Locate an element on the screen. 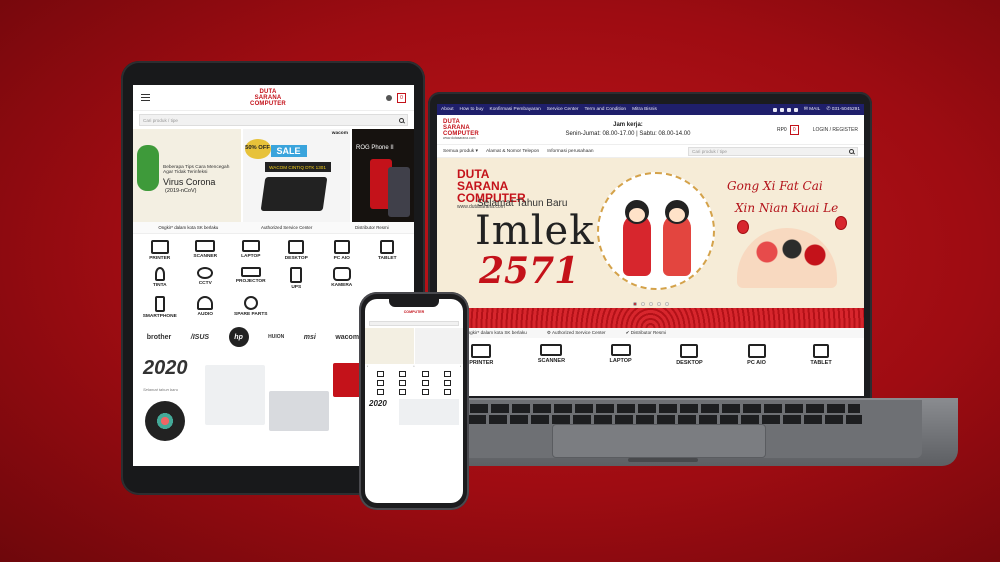 The height and width of the screenshot is (562, 1000). lantern-icon is located at coordinates (743, 227).